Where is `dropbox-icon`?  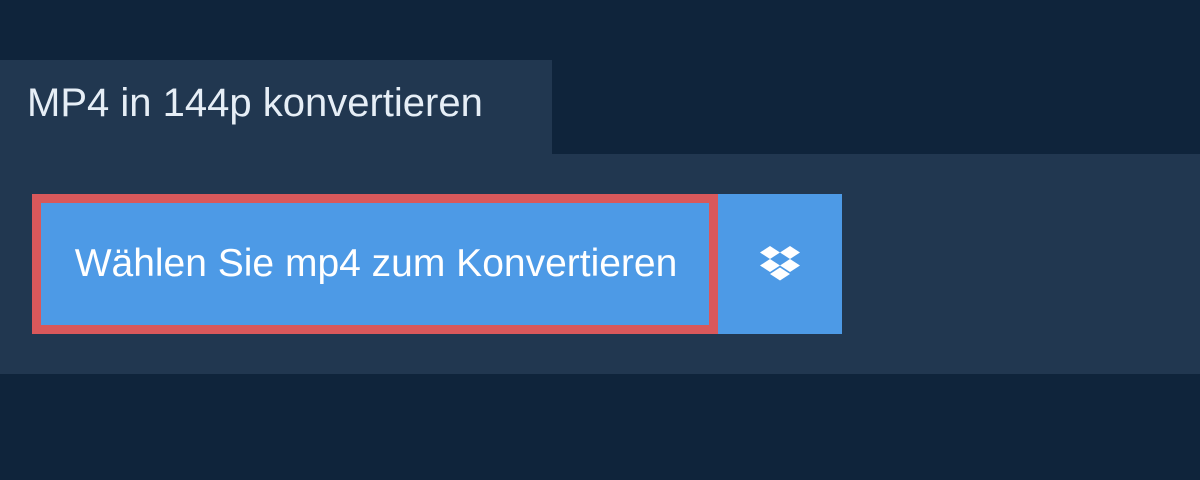
dropbox-icon is located at coordinates (780, 264).